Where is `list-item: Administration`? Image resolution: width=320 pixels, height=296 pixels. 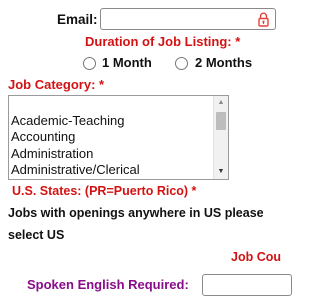
list-item: Administration is located at coordinates (111, 154).